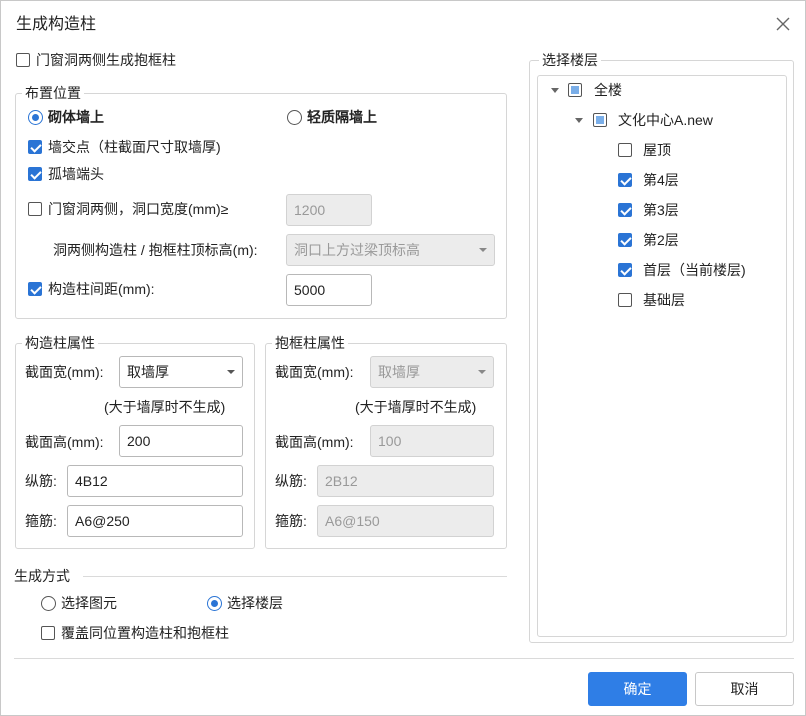 The image size is (806, 716). What do you see at coordinates (637, 689) in the screenshot?
I see `ok-button: 确定` at bounding box center [637, 689].